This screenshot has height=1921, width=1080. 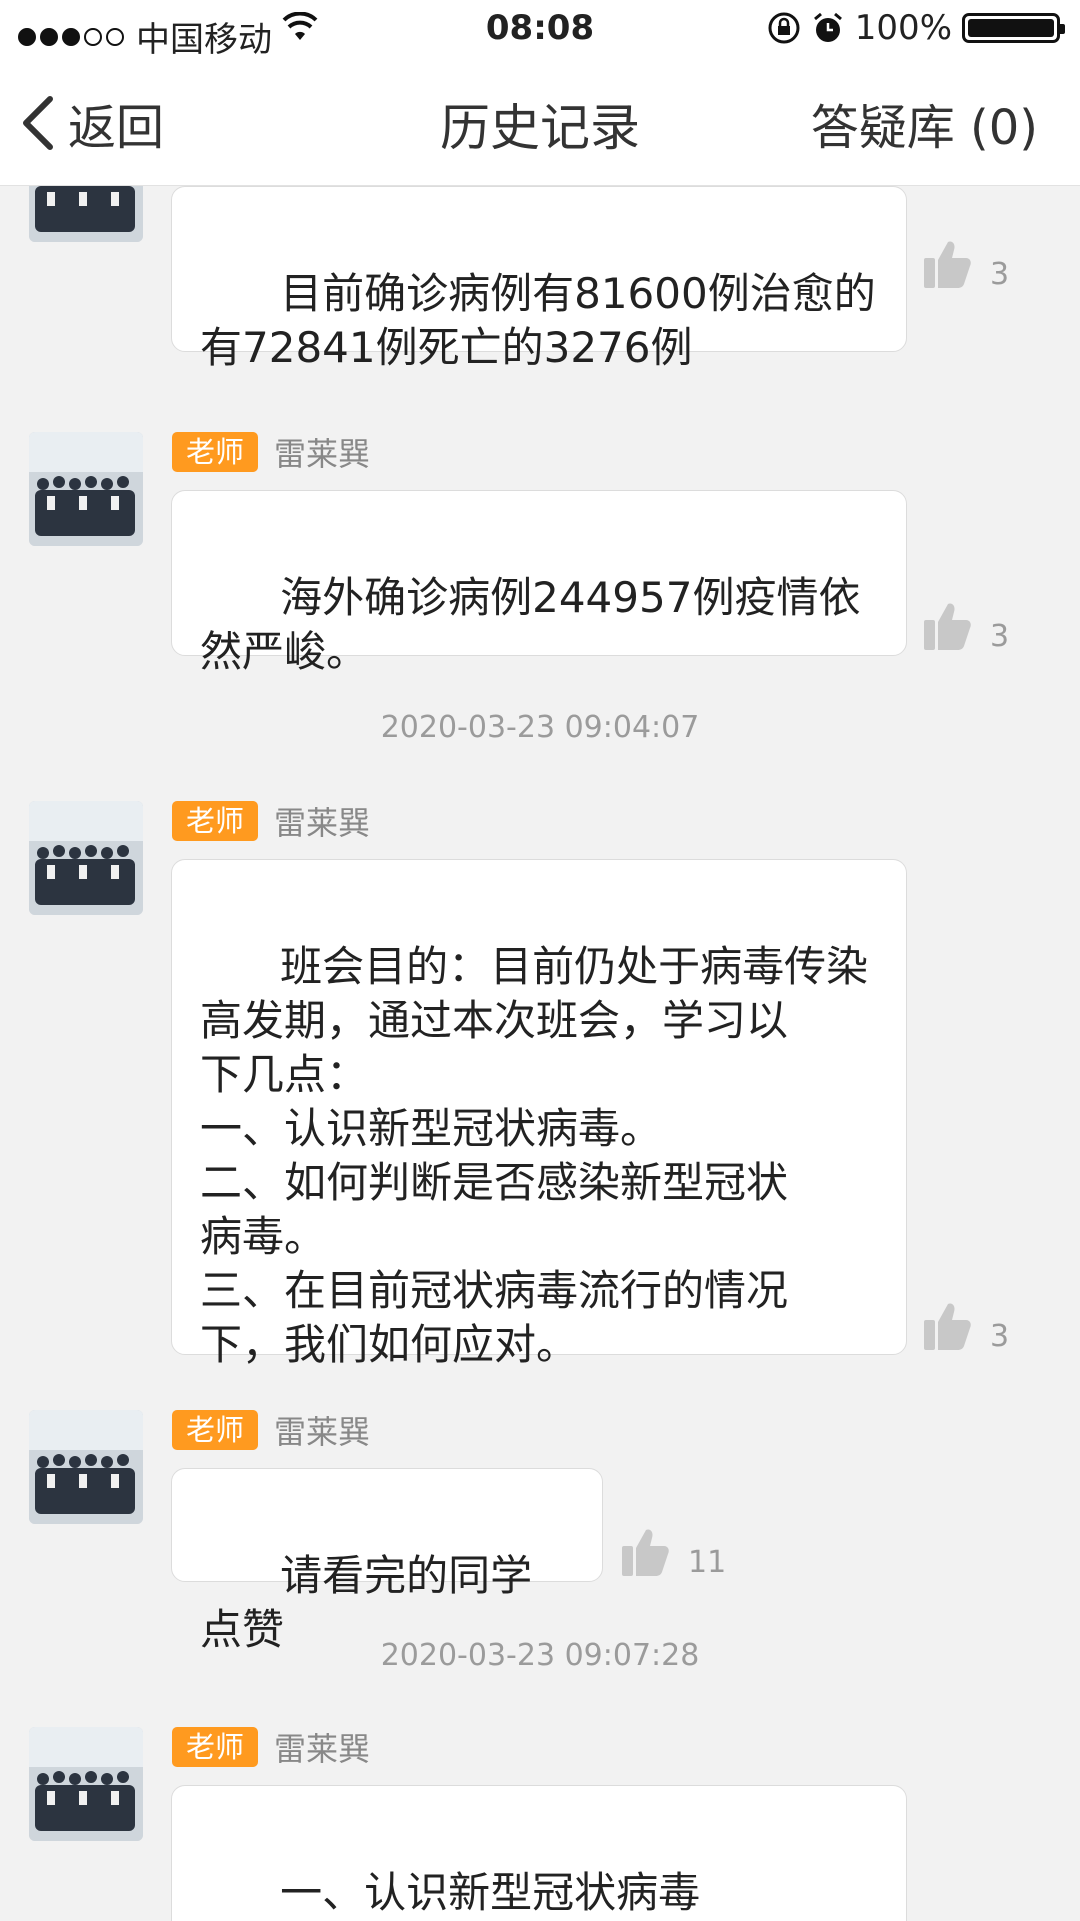 What do you see at coordinates (540, 30) in the screenshot?
I see `status-bar: 中国移动 08:08 100%` at bounding box center [540, 30].